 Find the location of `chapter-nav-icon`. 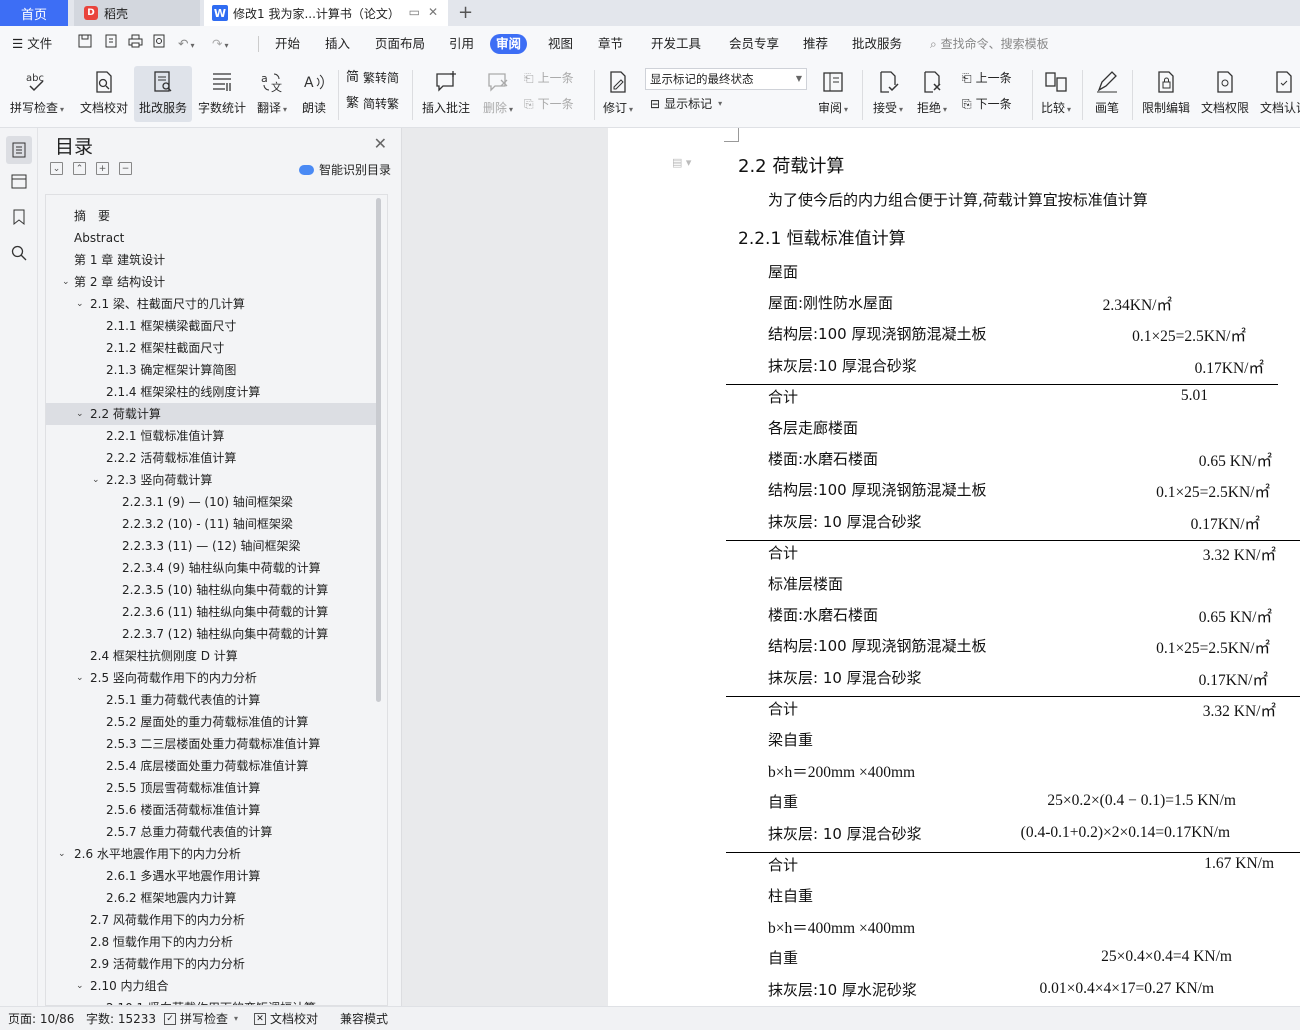

chapter-nav-icon is located at coordinates (19, 181).